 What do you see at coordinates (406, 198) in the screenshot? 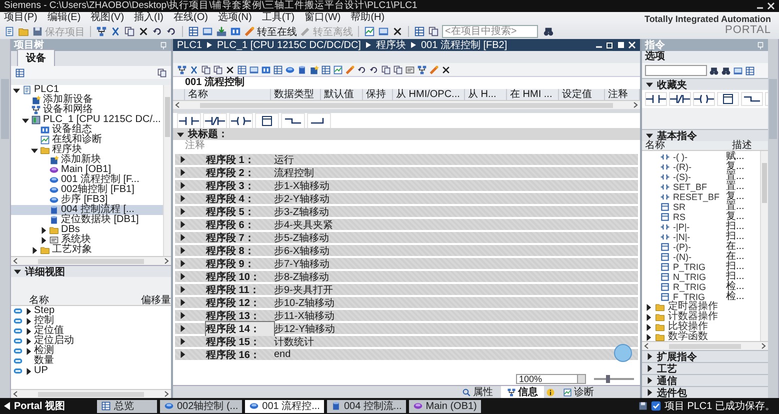
I see `network-row: 程序段 4： 步2-Y轴移动` at bounding box center [406, 198].